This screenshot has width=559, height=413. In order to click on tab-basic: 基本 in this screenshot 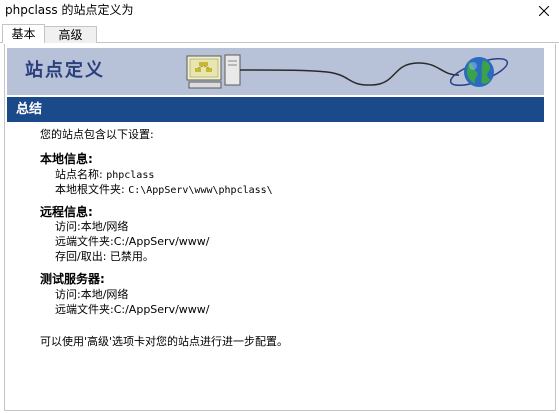, I will do `click(23, 33)`.